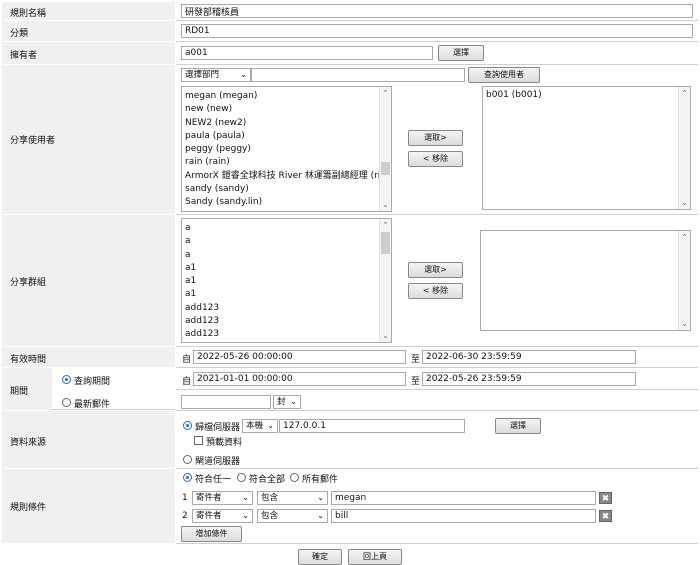 This screenshot has width=700, height=565. Describe the element at coordinates (187, 382) in the screenshot. I see `period-from-prefix: 自` at that location.